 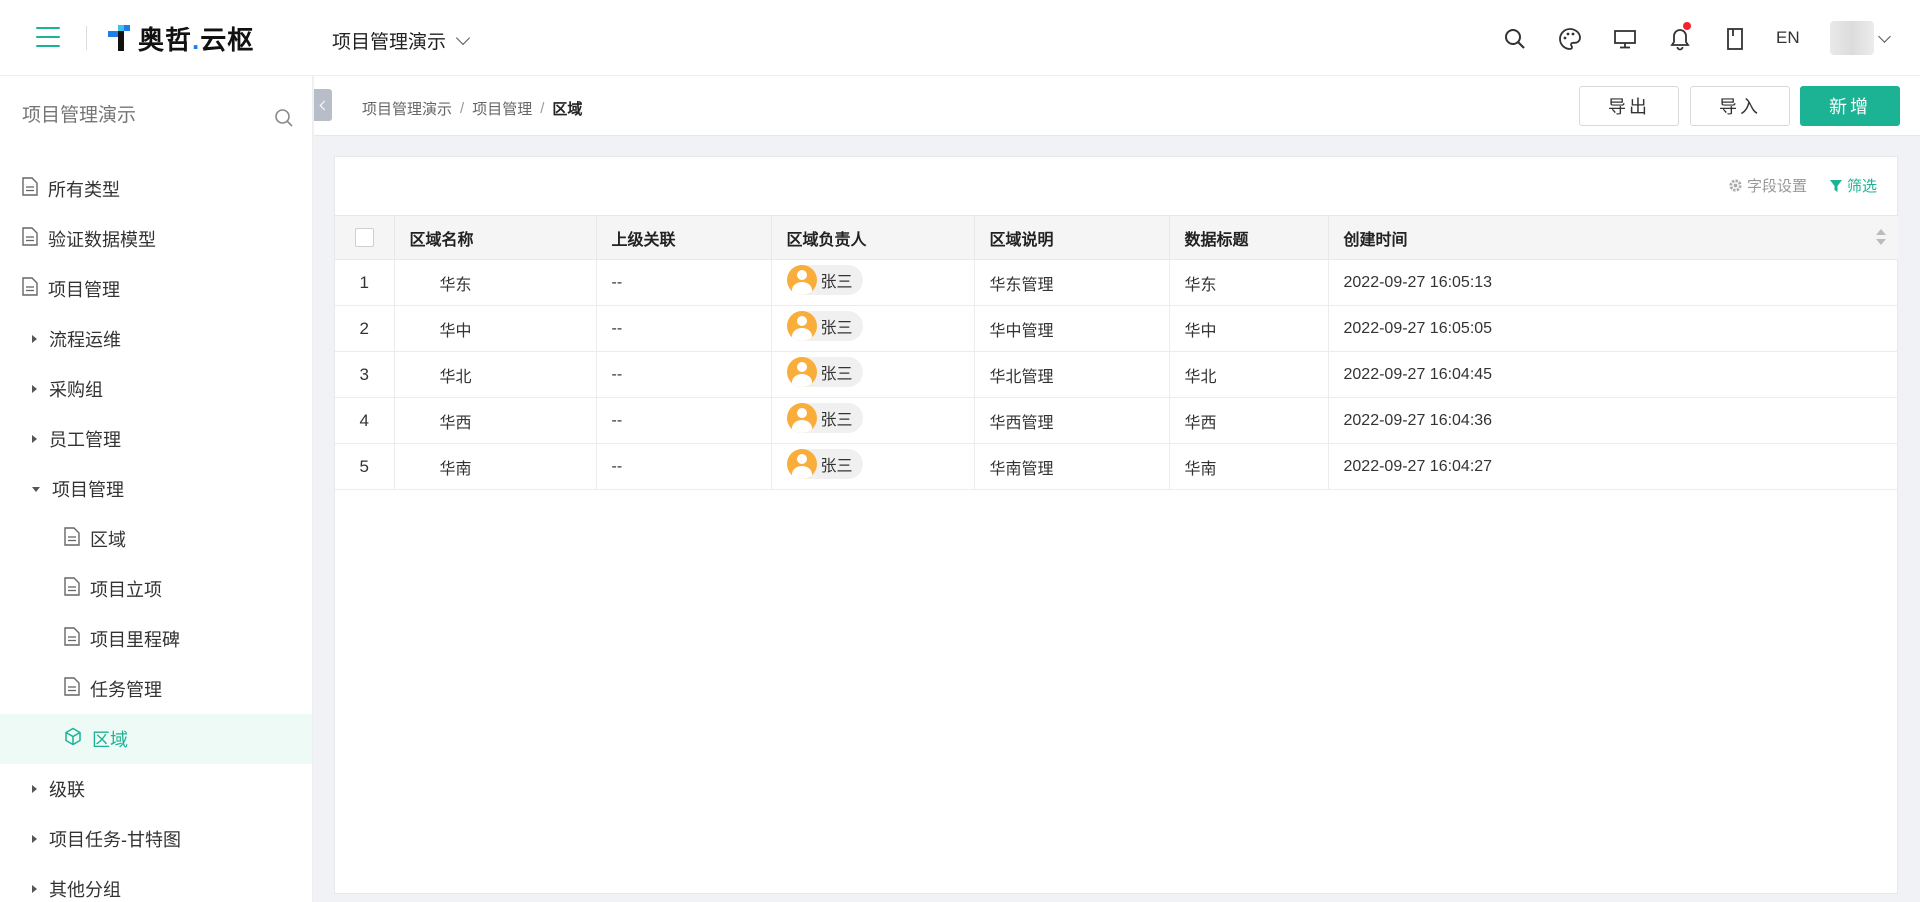 What do you see at coordinates (401, 40) in the screenshot?
I see `project-switcher: 项目管理演示` at bounding box center [401, 40].